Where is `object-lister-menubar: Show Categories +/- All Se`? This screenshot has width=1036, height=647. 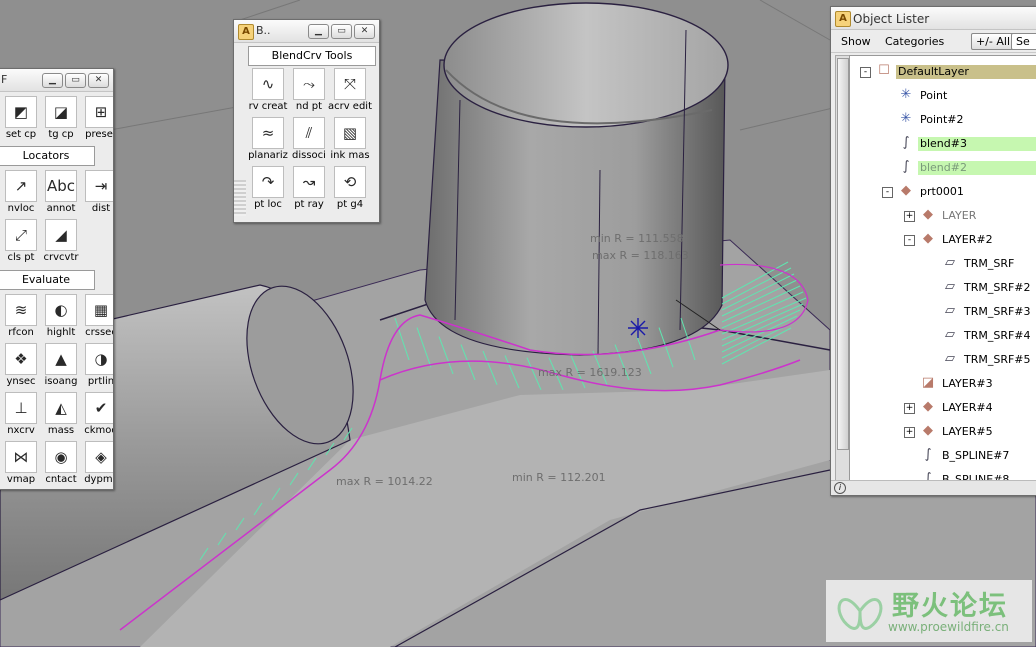 object-lister-menubar: Show Categories +/- All Se is located at coordinates (933, 41).